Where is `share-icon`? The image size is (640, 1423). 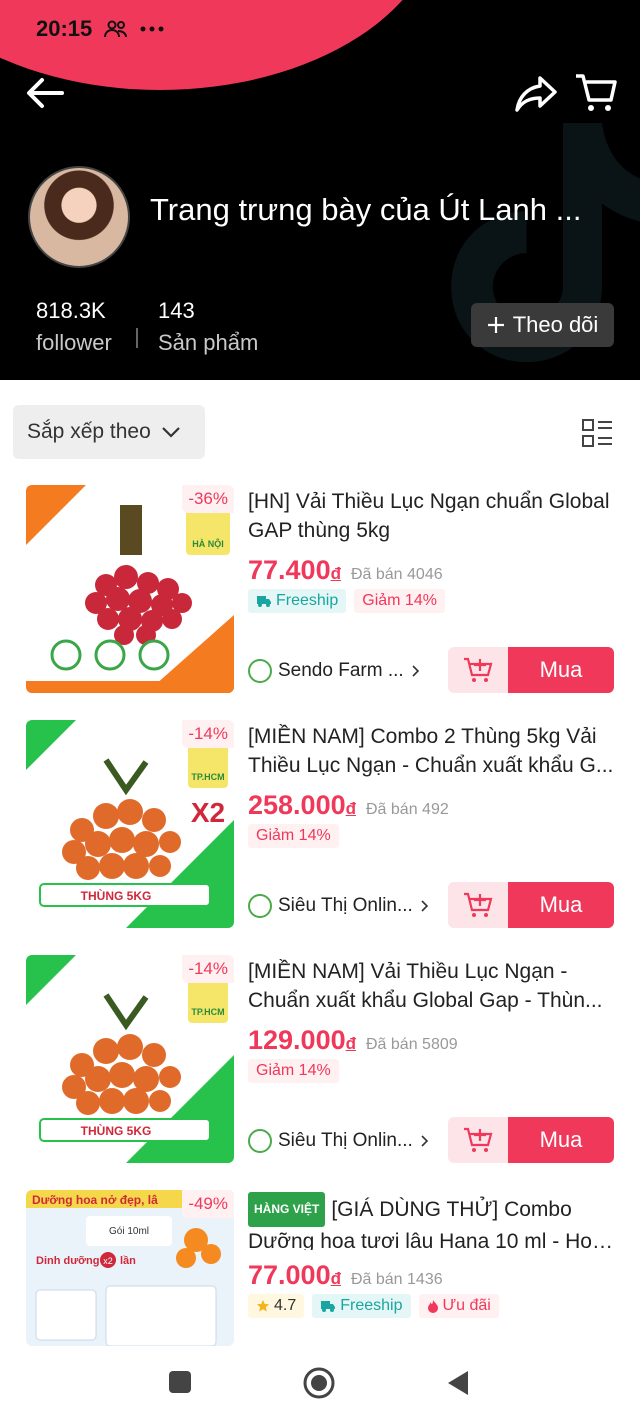
share-icon is located at coordinates (536, 94).